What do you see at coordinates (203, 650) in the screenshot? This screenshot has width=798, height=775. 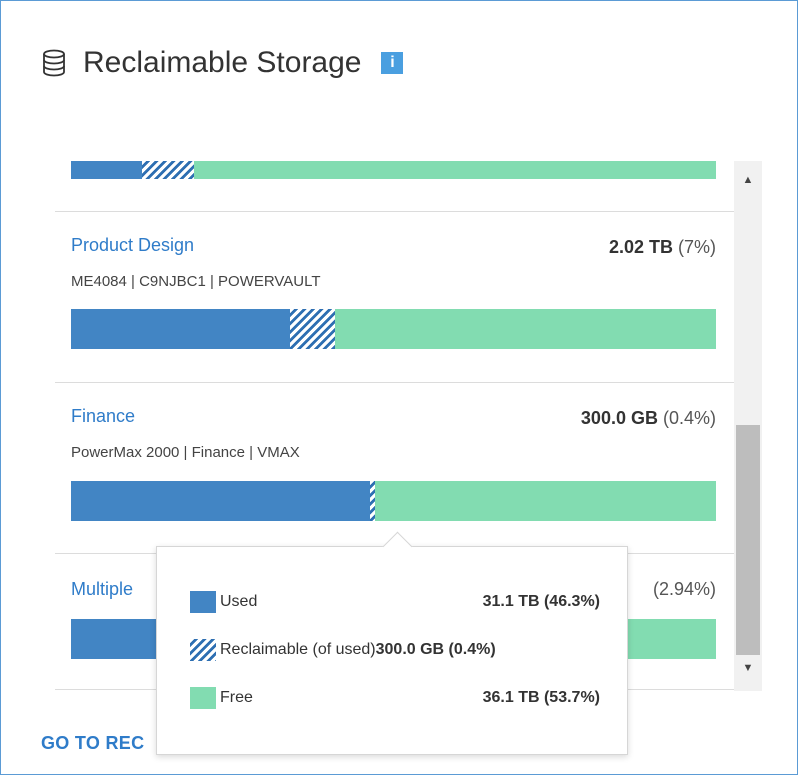 I see `reclaimable-swatch` at bounding box center [203, 650].